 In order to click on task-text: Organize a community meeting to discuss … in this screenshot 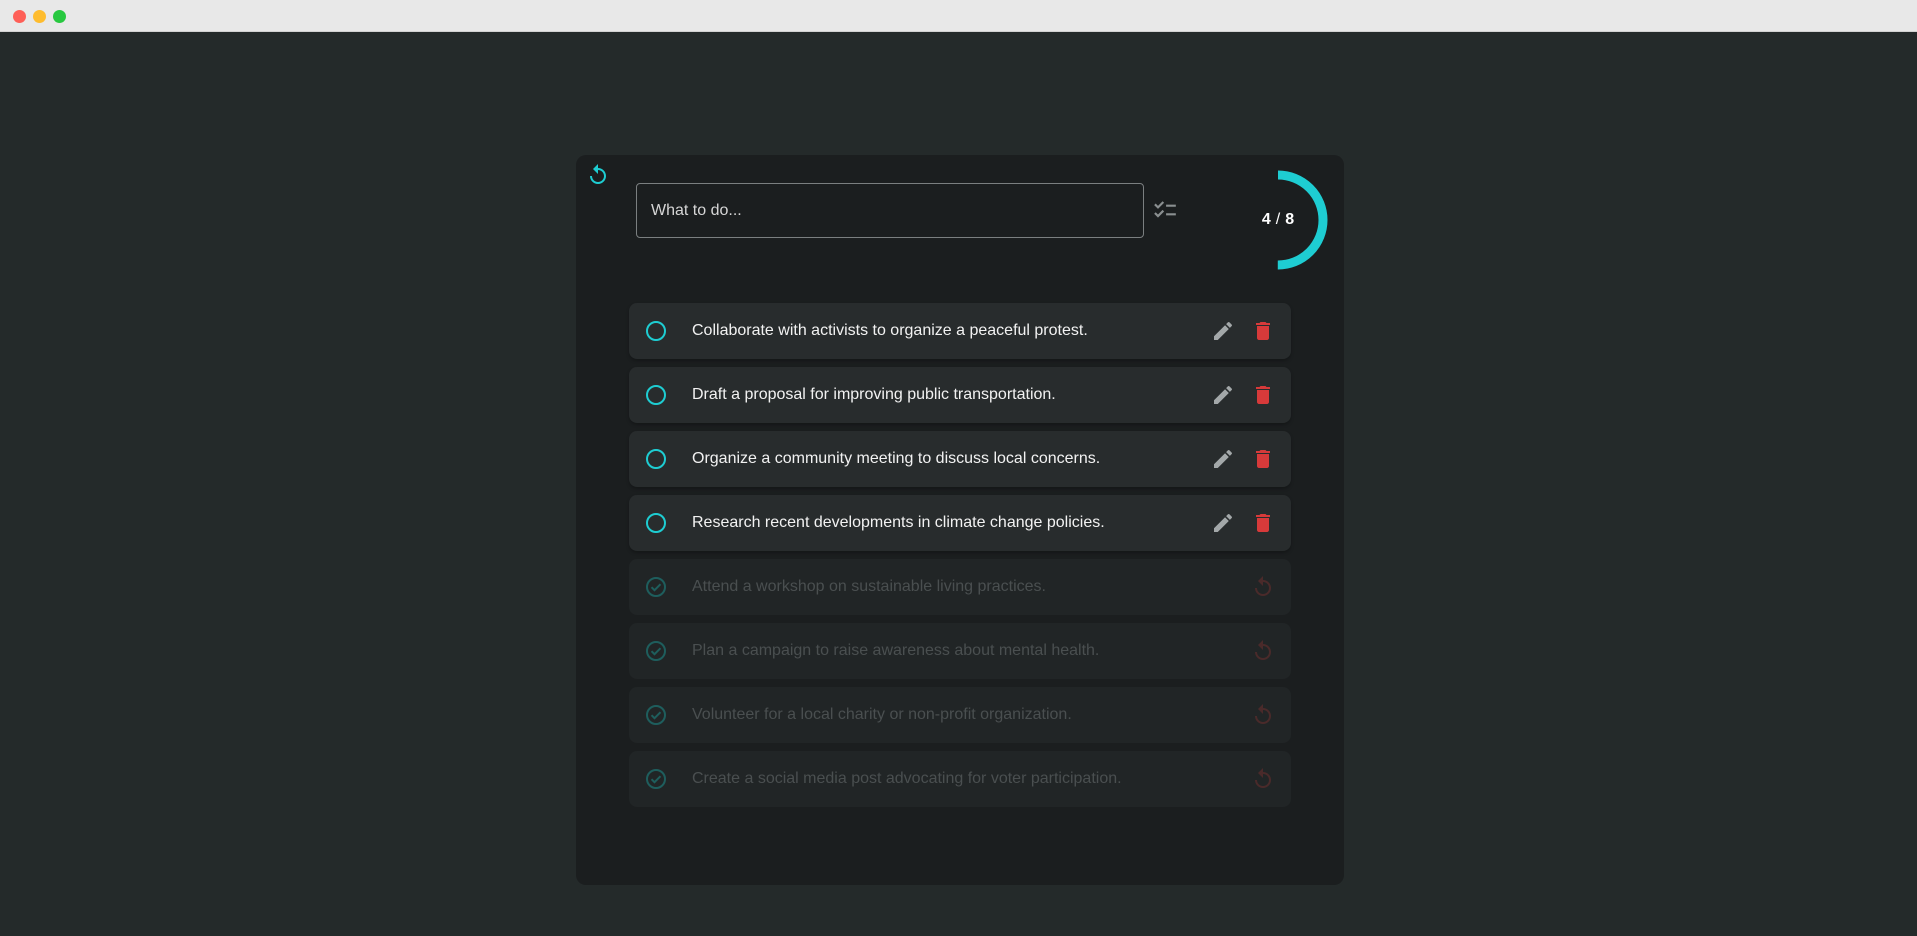, I will do `click(896, 458)`.